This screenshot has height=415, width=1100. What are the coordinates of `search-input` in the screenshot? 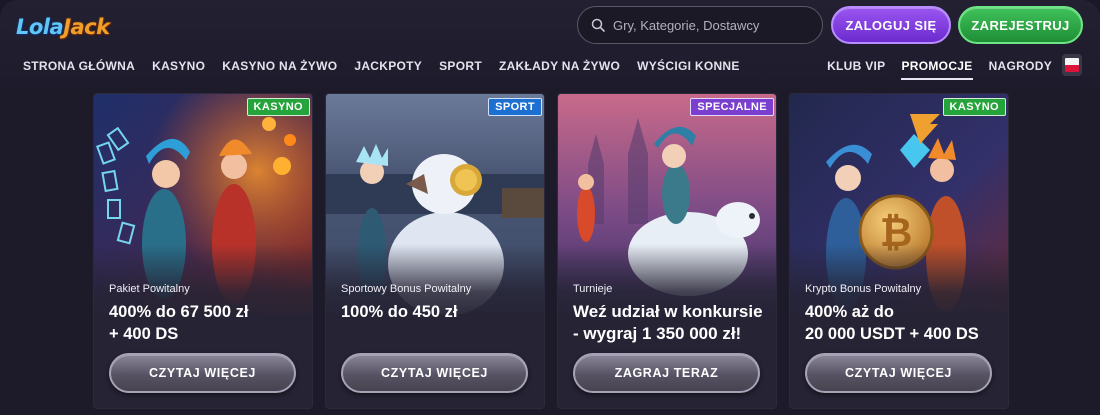 It's located at (708, 25).